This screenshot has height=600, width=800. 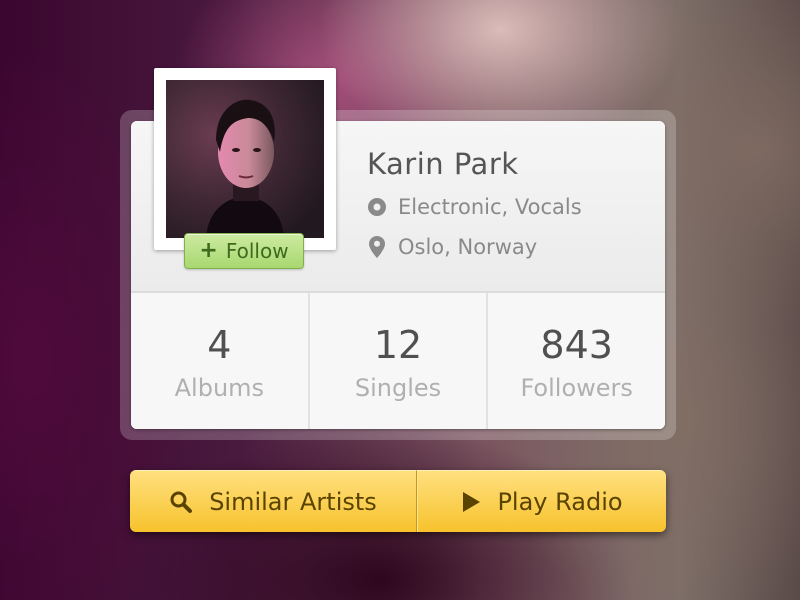 I want to click on play-radio-label: Play Radio, so click(x=560, y=501).